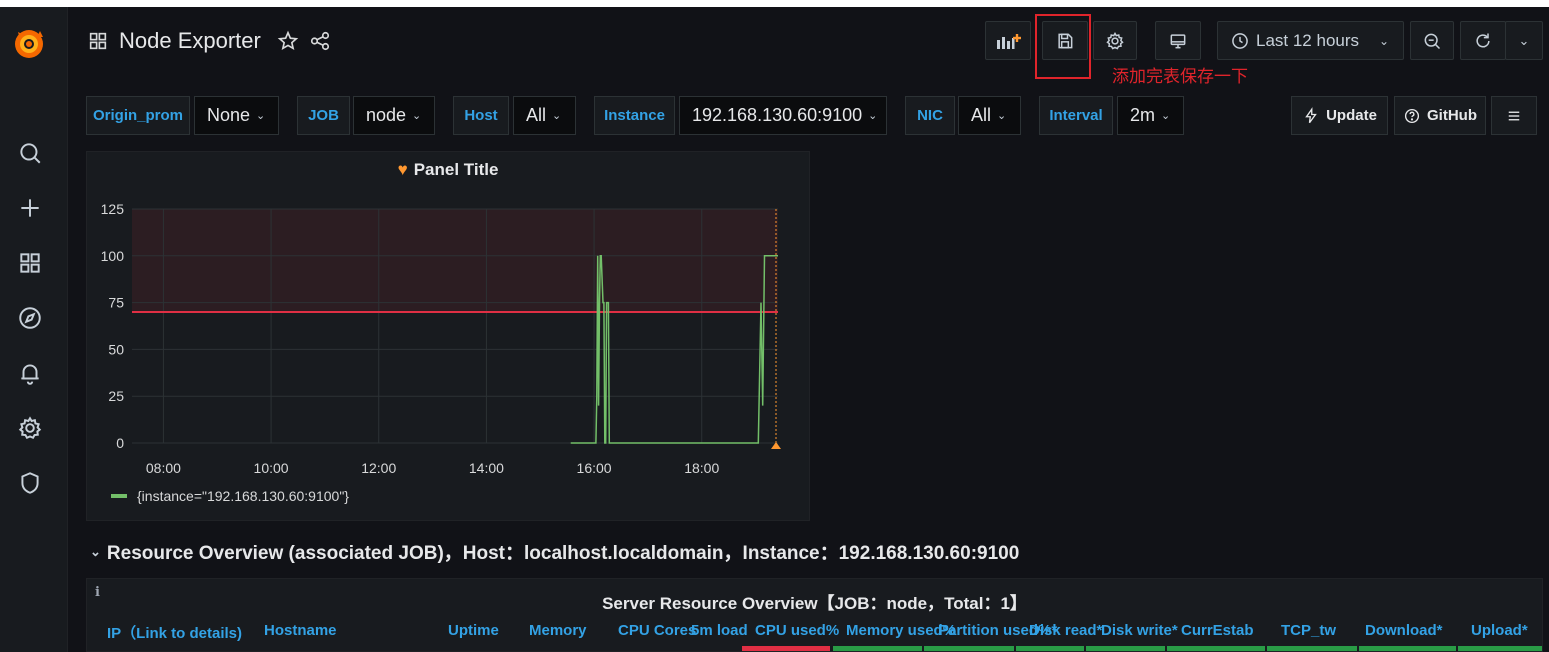 This screenshot has height=652, width=1549. What do you see at coordinates (378, 468) in the screenshot?
I see `x-tick-label: 12:00` at bounding box center [378, 468].